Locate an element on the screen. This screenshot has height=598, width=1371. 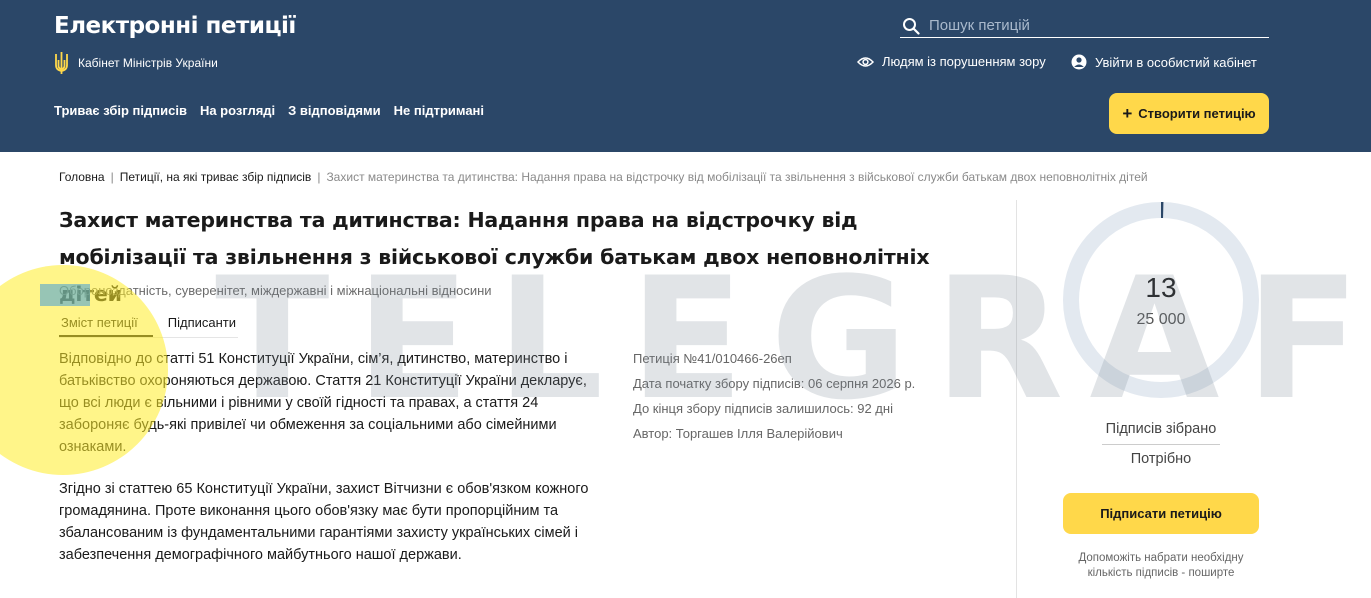
accessibility-link: Людям із порушенням зору is located at coordinates (951, 61).